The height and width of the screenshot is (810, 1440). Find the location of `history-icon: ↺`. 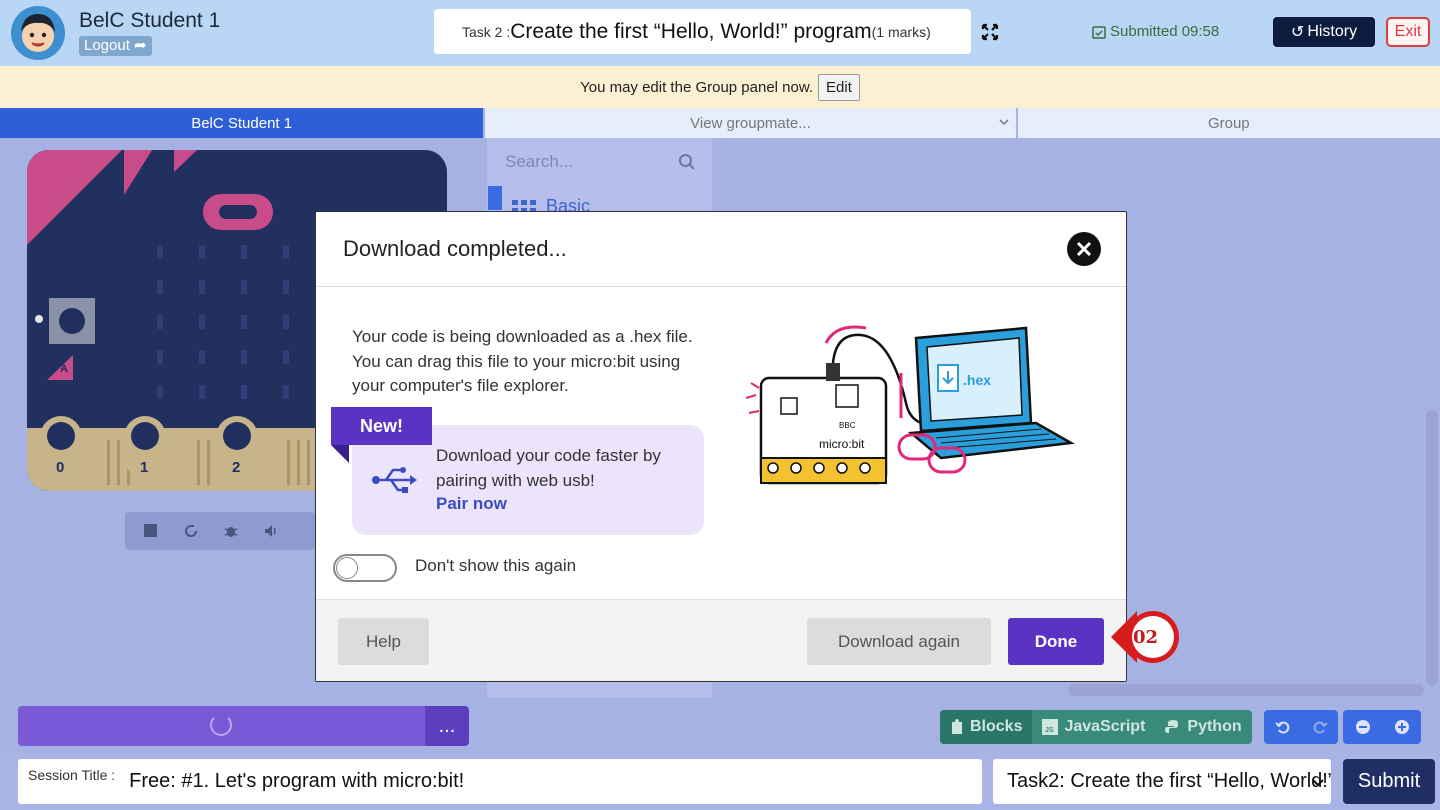

history-icon: ↺ is located at coordinates (1297, 32).